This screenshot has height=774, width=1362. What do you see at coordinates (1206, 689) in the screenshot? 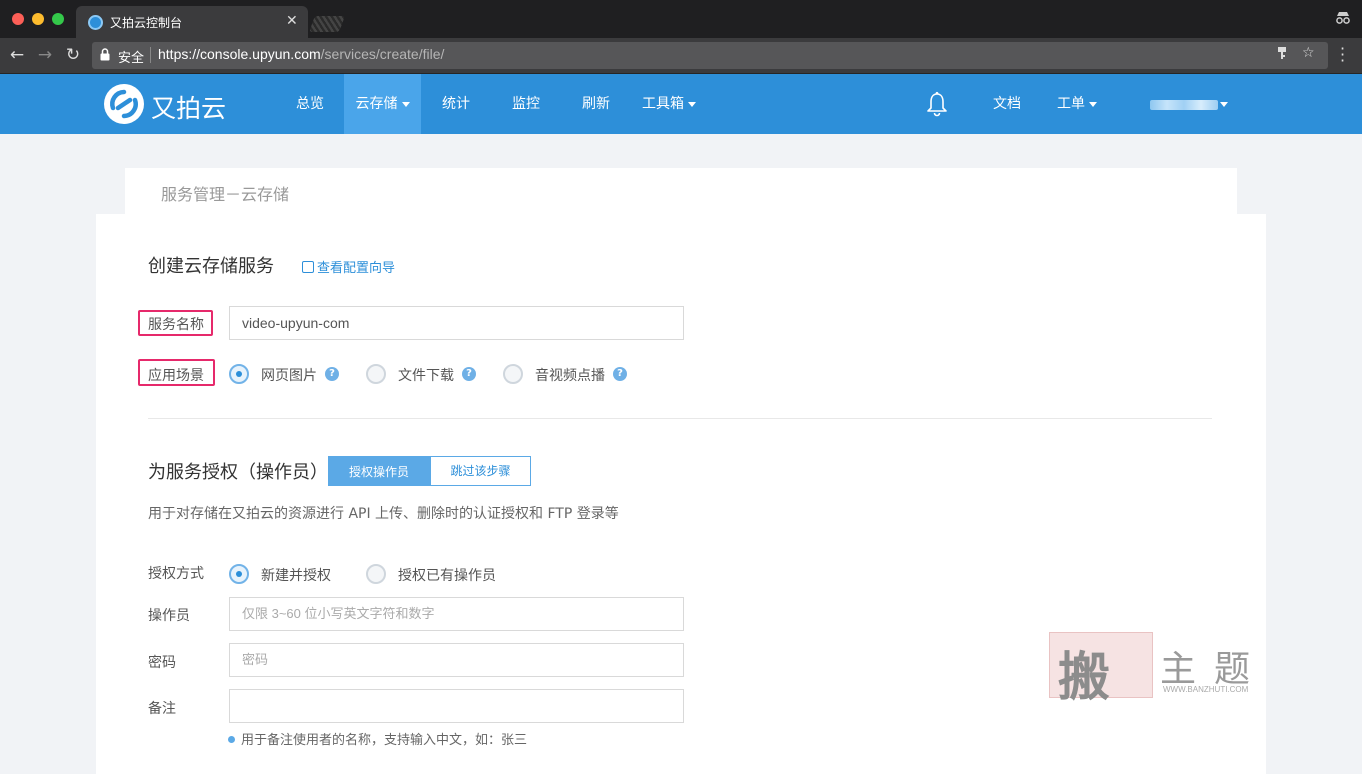
I see `watermark-url: WWW.BANZHUTI.COM` at bounding box center [1206, 689].